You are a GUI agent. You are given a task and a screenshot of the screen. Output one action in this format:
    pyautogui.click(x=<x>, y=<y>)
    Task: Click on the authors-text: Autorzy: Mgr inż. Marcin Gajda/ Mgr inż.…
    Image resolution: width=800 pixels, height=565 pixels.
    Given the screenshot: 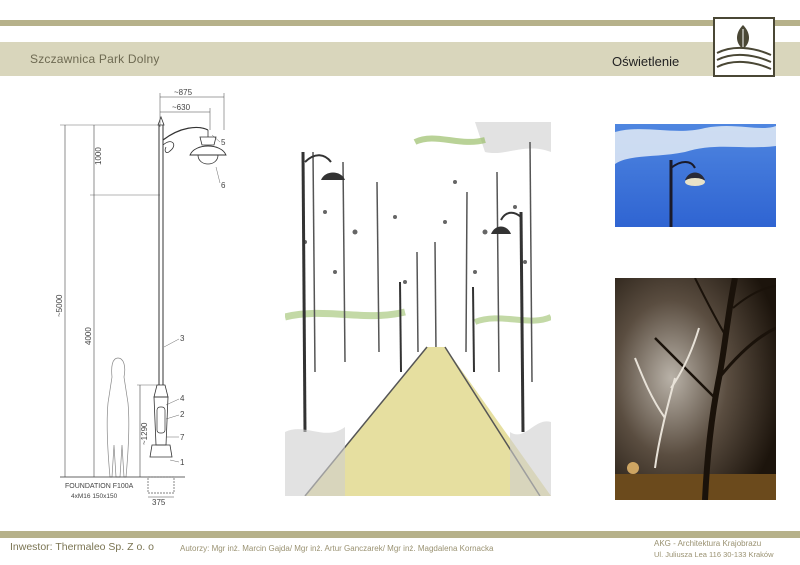 What is the action you would take?
    pyautogui.click(x=337, y=548)
    